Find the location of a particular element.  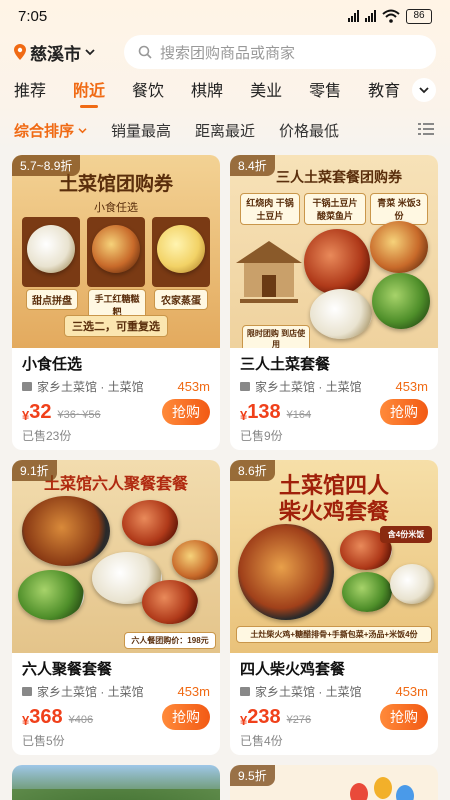

price-row: ¥ 238 ¥276 抢购 is located at coordinates (334, 717).